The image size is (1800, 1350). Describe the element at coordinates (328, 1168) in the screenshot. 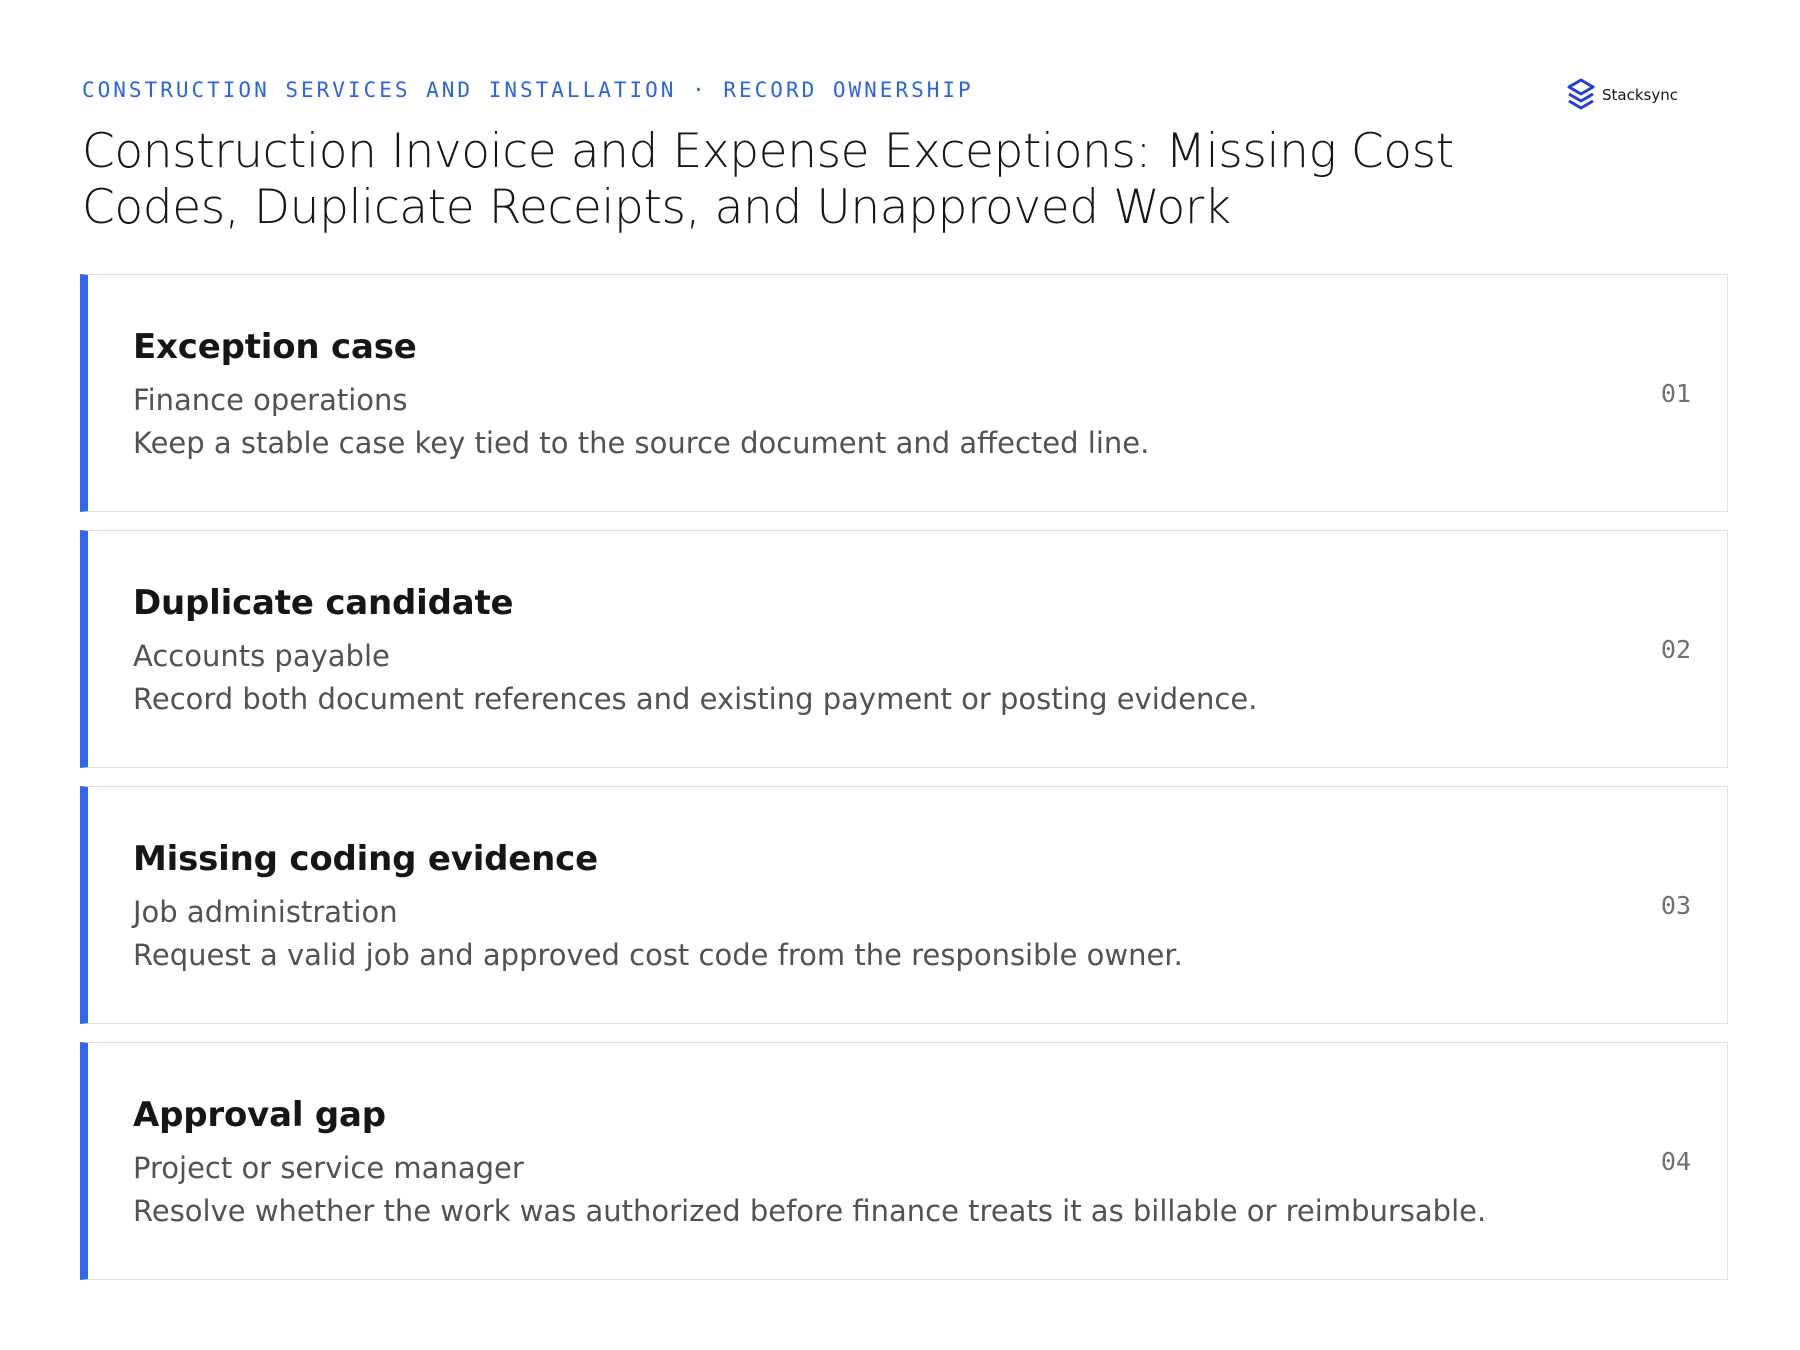

I see `card-owner: Project or service manager` at that location.